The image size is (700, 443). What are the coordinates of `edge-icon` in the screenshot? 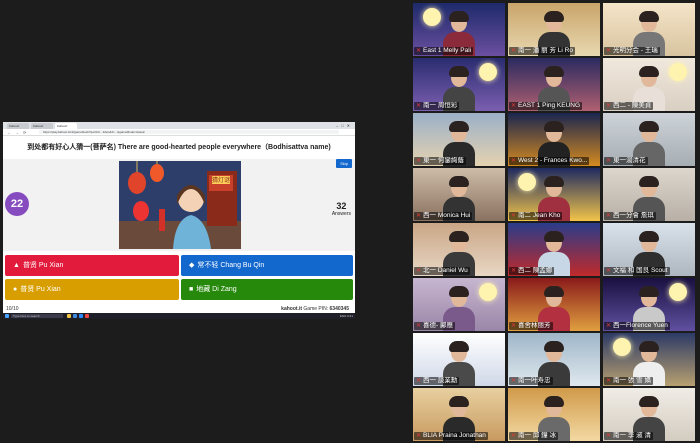 It's located at (75, 316).